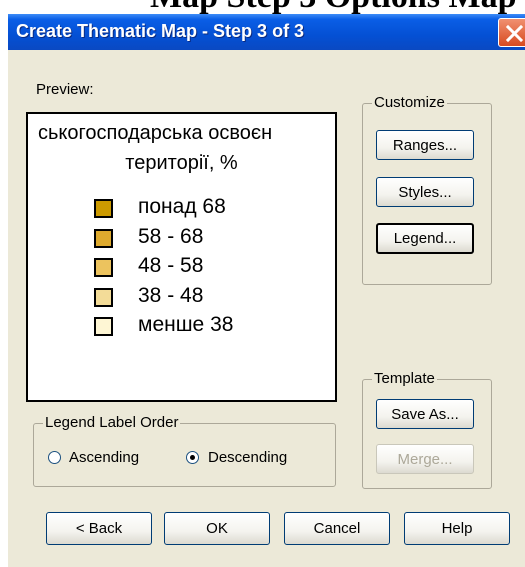  Describe the element at coordinates (409, 102) in the screenshot. I see `customize-group-label: Customize` at that location.